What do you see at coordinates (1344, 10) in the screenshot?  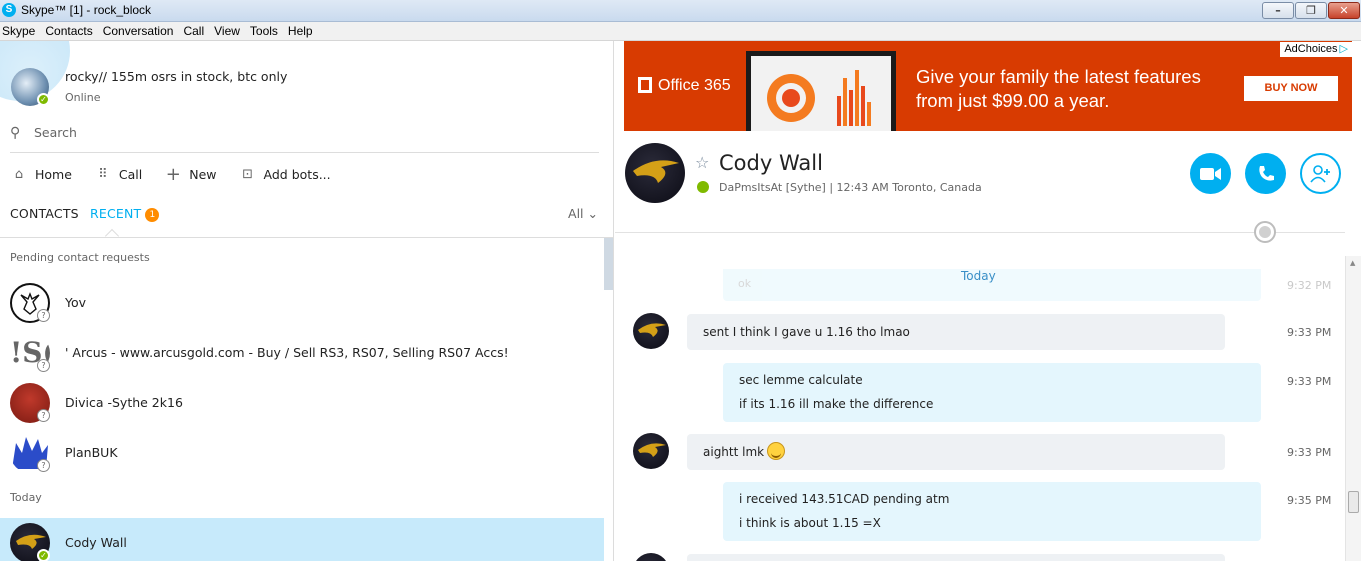 I see `close-button: ✕` at bounding box center [1344, 10].